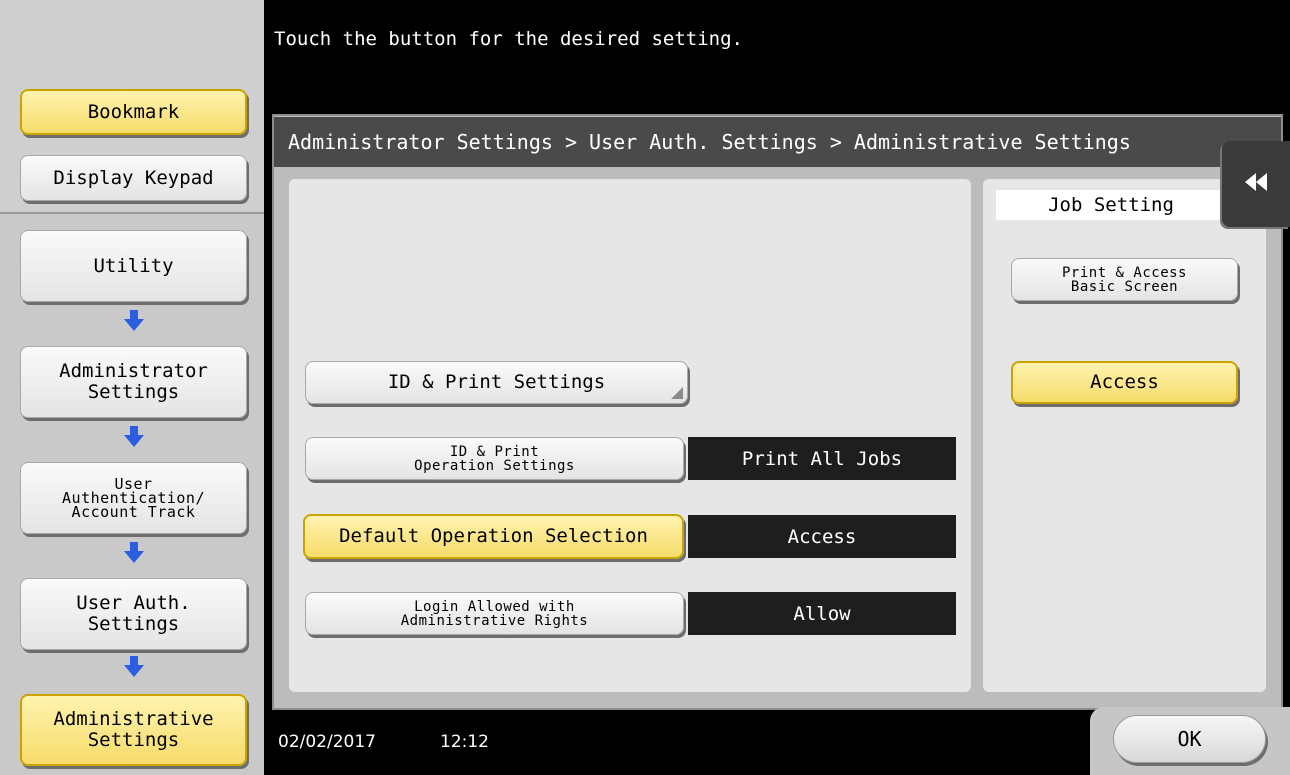  What do you see at coordinates (1124, 382) in the screenshot?
I see `access-button: Access` at bounding box center [1124, 382].